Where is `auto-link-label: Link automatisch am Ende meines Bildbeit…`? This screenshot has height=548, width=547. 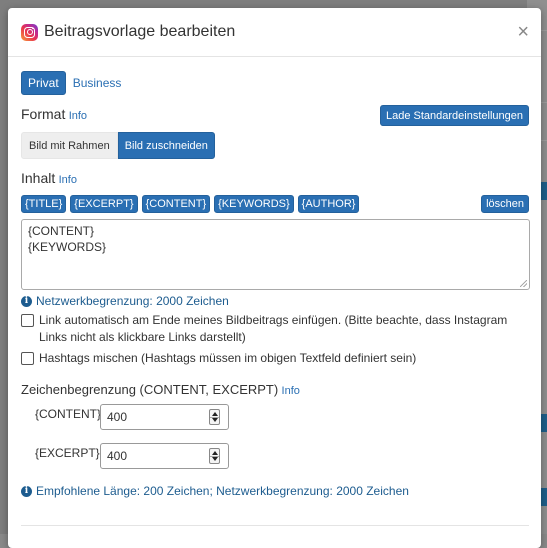
auto-link-label: Link automatisch am Ende meines Bildbeit… is located at coordinates (273, 328).